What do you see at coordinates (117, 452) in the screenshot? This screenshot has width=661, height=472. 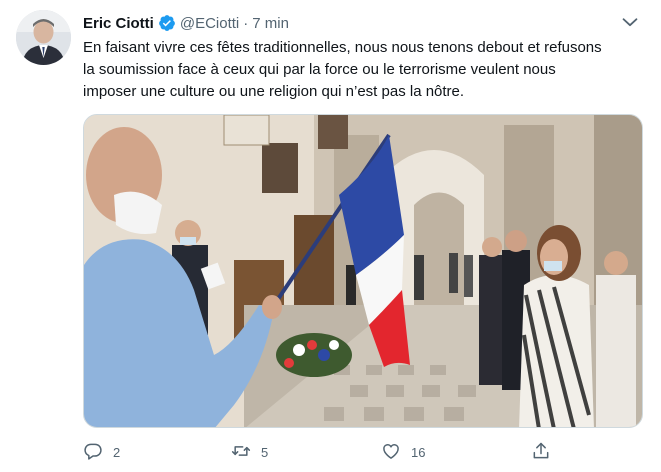 I see `reply-count: 2` at bounding box center [117, 452].